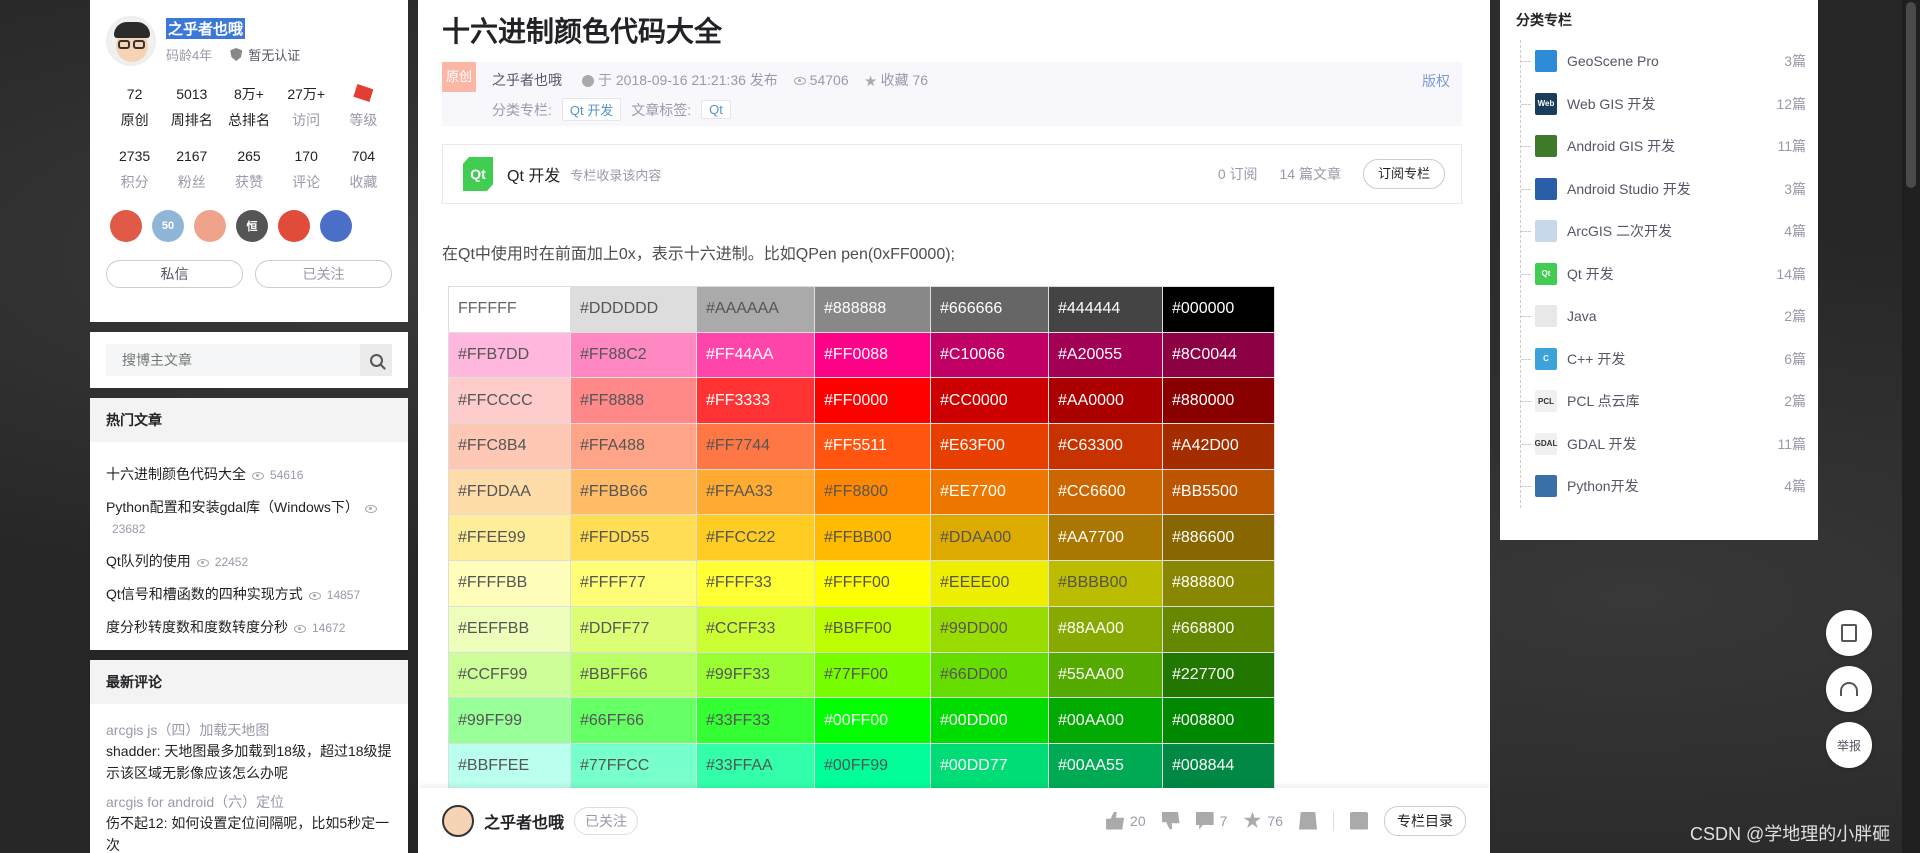  Describe the element at coordinates (1126, 820) in the screenshot. I see `like-button: 20` at that location.